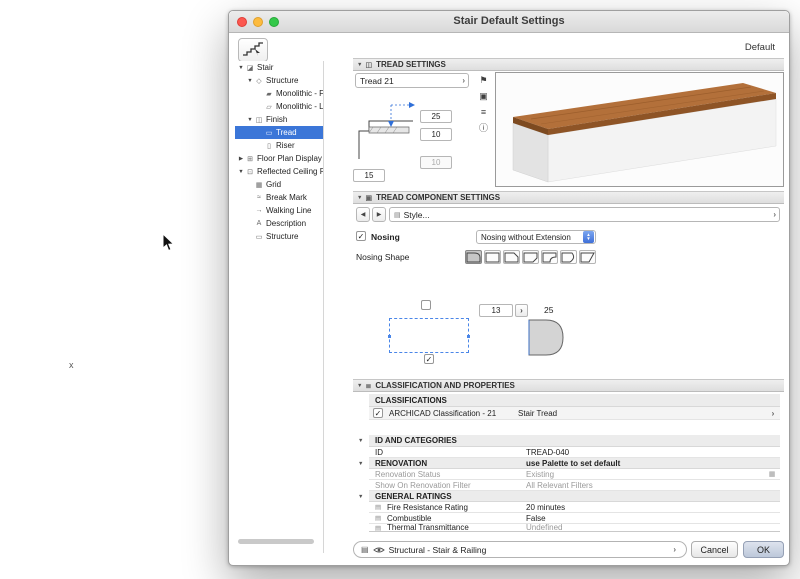  I want to click on renovation-subheader: RENOVATION use Palette to set default, so click(574, 463).